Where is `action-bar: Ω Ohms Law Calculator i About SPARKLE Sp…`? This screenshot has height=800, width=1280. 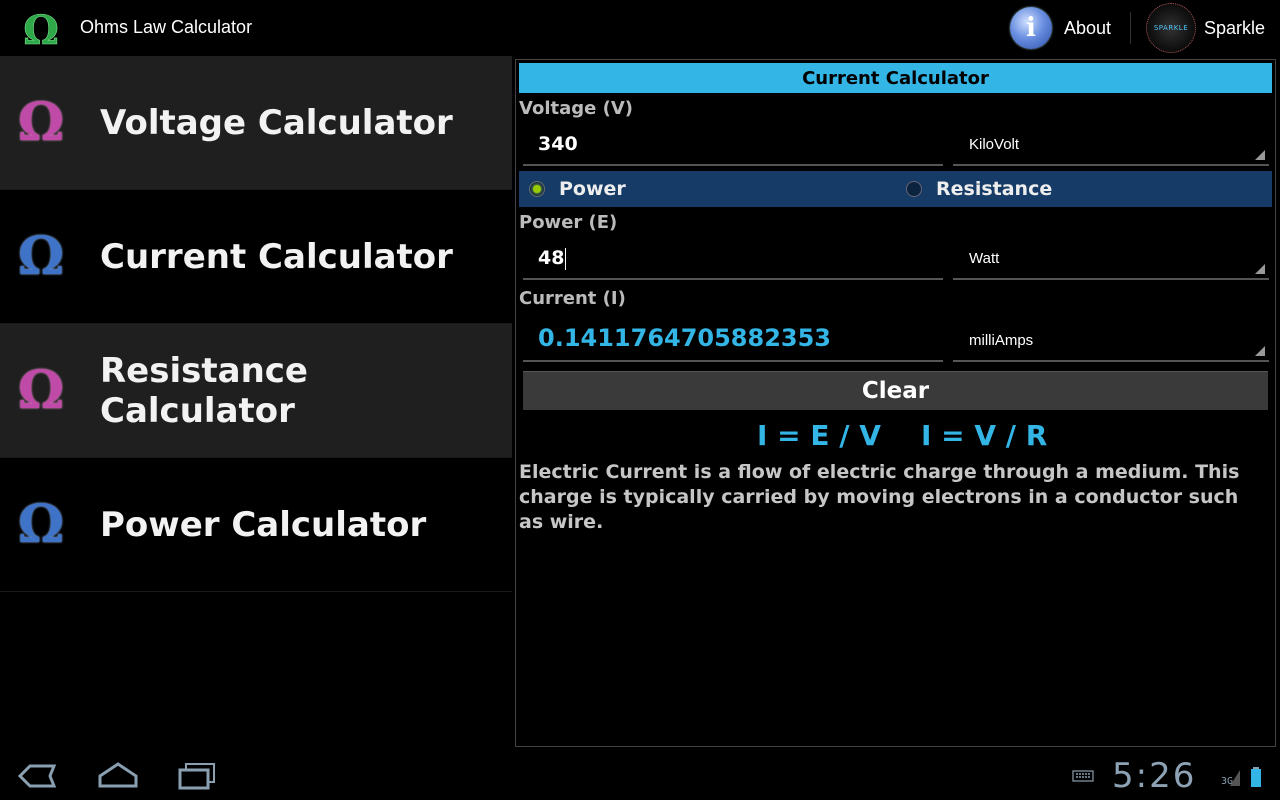 action-bar: Ω Ohms Law Calculator i About SPARKLE Sp… is located at coordinates (640, 28).